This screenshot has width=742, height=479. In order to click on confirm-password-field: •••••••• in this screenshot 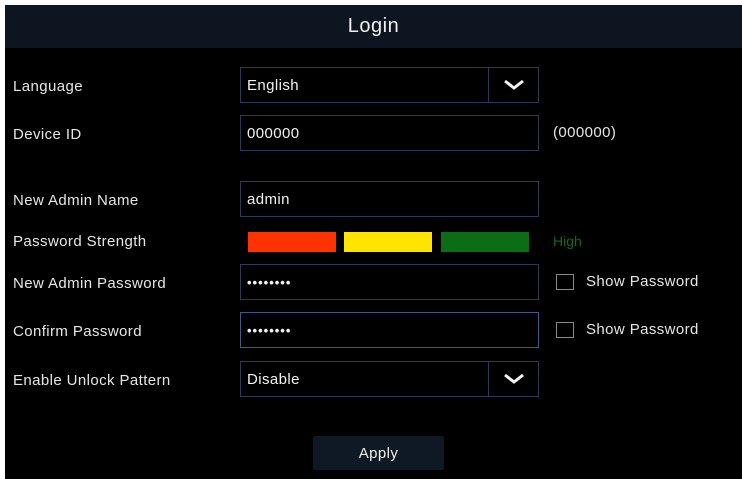, I will do `click(389, 330)`.